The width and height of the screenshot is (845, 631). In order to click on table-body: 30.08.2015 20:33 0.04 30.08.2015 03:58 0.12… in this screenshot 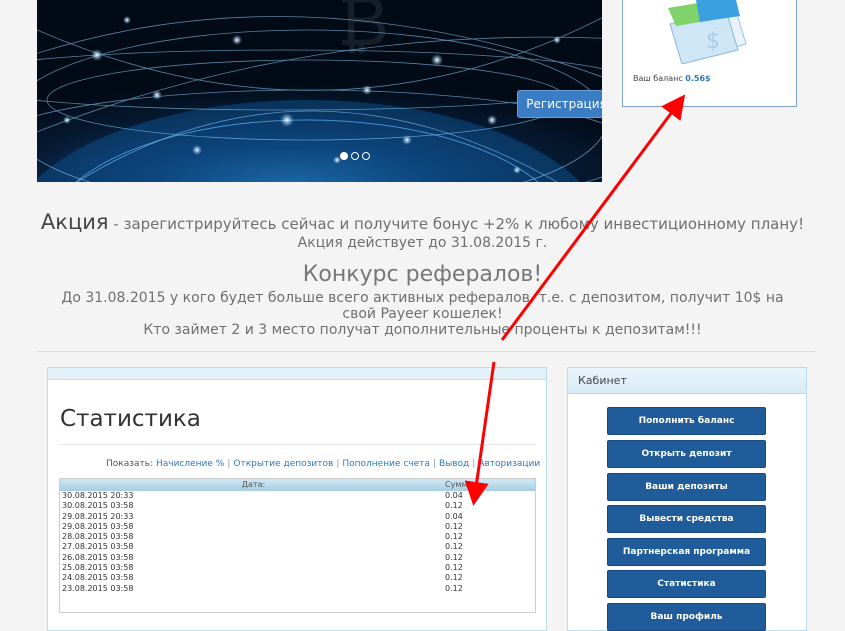, I will do `click(297, 542)`.